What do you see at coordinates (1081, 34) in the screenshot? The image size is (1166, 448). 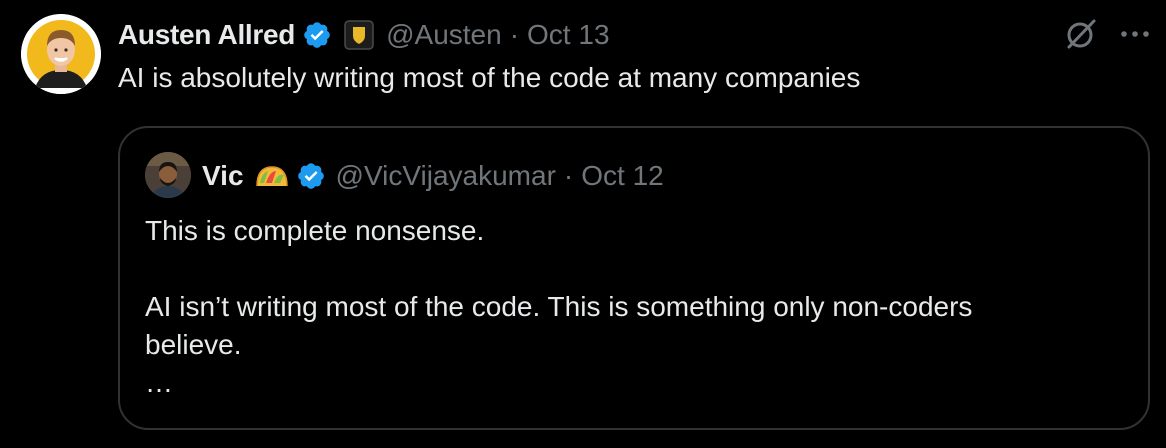 I see `grok-icon` at bounding box center [1081, 34].